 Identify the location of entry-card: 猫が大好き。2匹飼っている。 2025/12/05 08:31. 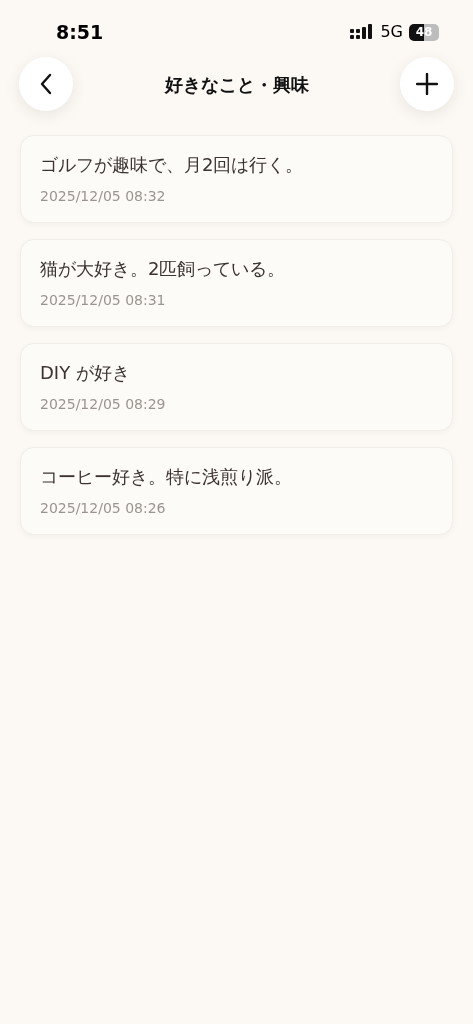
(236, 283).